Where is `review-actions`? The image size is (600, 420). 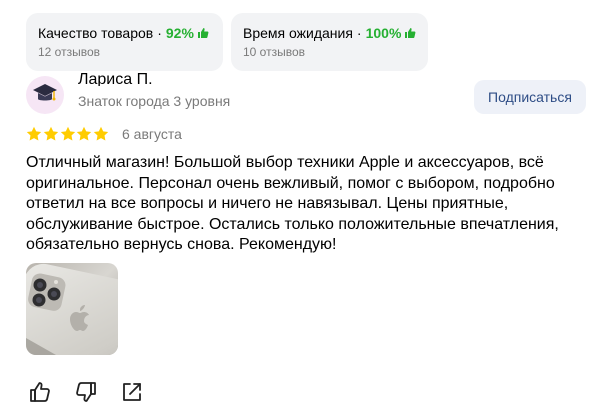
review-actions is located at coordinates (86, 392).